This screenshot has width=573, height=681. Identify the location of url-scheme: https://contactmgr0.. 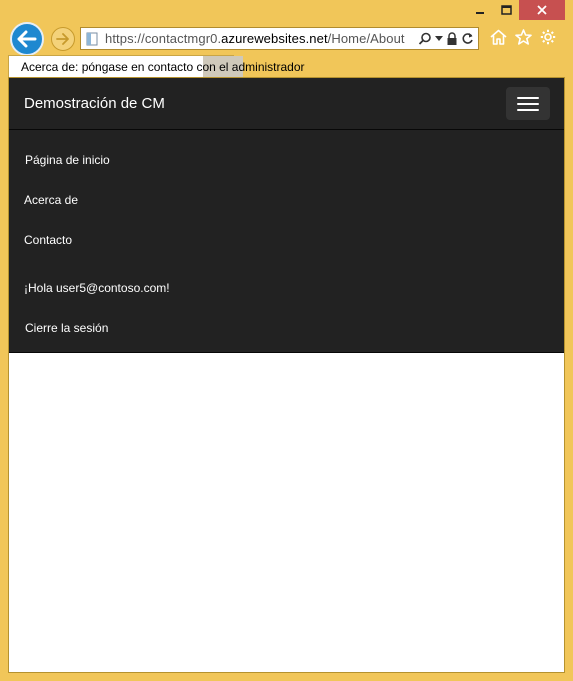
(163, 38).